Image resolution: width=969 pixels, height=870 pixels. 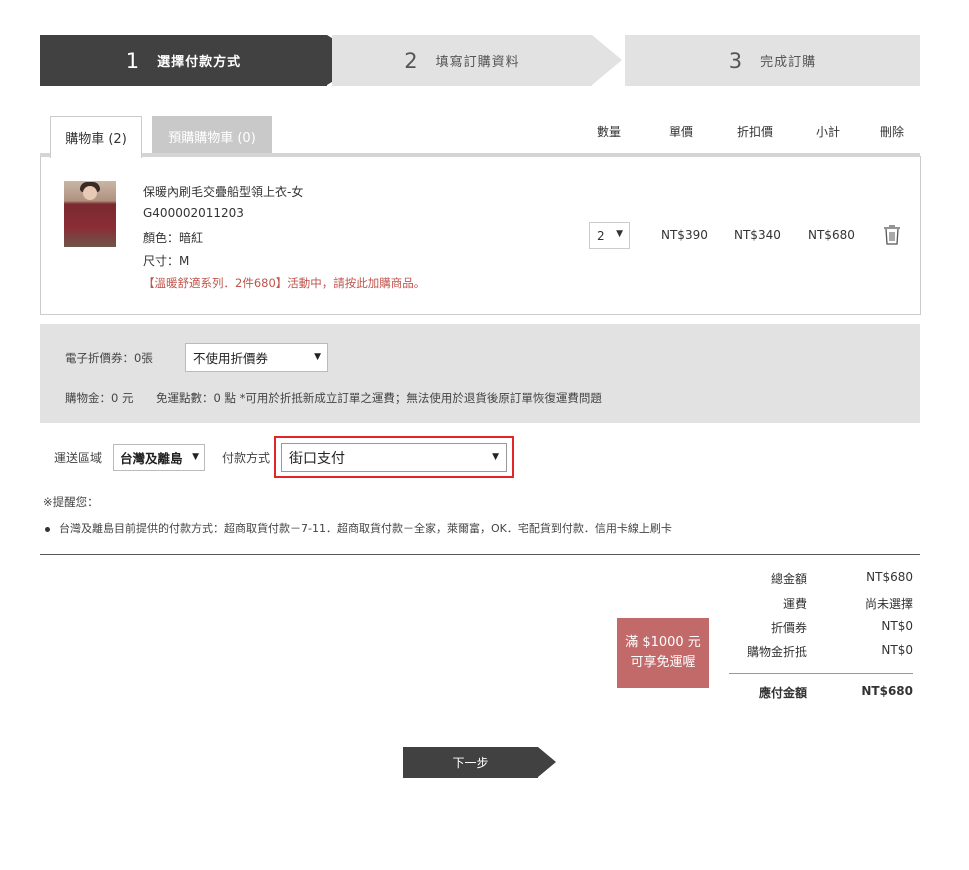 I want to click on step-3-label: 完成訂購, so click(x=788, y=62).